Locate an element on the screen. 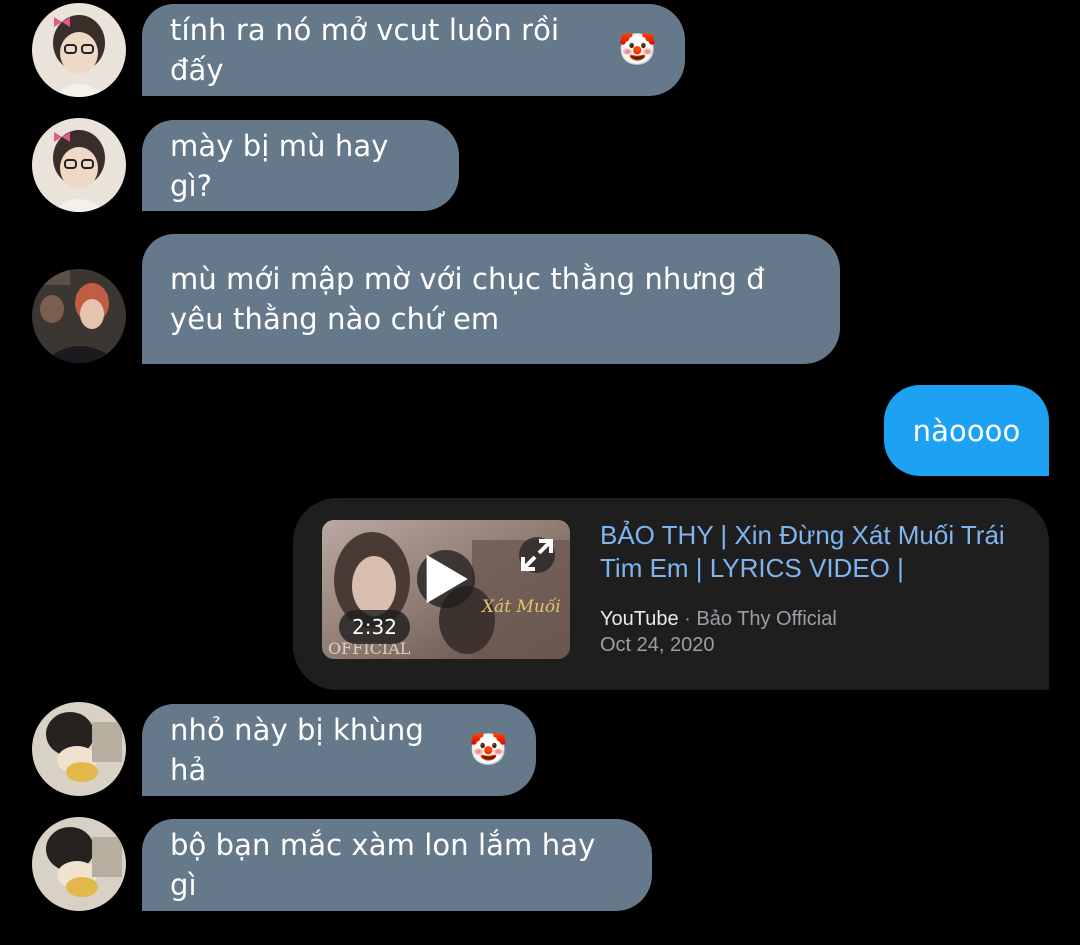 Image resolution: width=1080 pixels, height=945 pixels. link-title-line: Tim Em | LYRICS VIDEO | is located at coordinates (752, 568).